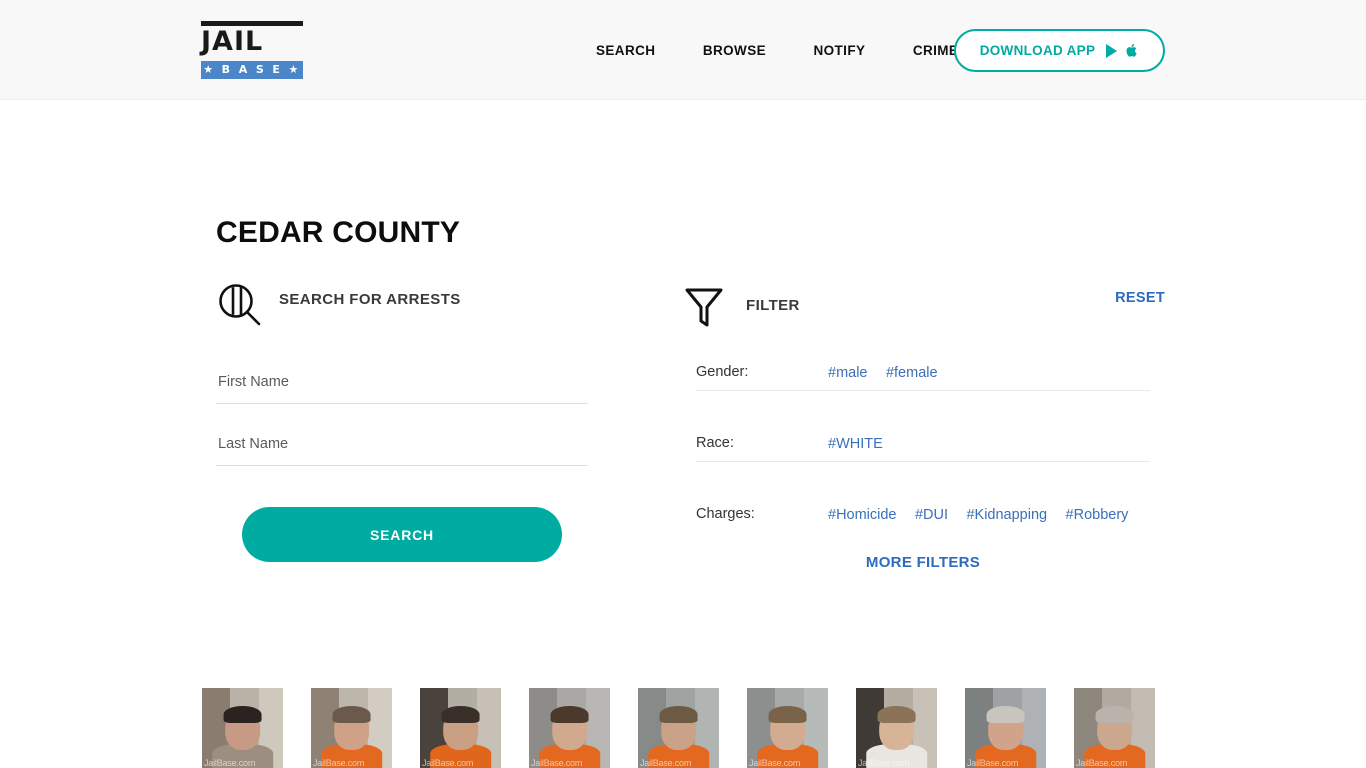 Image resolution: width=1366 pixels, height=768 pixels. I want to click on logo-top: JAIL, so click(252, 39).